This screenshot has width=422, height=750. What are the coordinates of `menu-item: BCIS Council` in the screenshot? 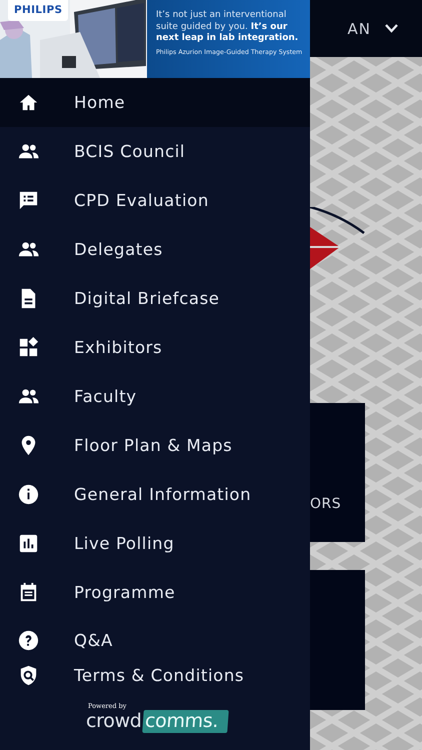 It's located at (155, 151).